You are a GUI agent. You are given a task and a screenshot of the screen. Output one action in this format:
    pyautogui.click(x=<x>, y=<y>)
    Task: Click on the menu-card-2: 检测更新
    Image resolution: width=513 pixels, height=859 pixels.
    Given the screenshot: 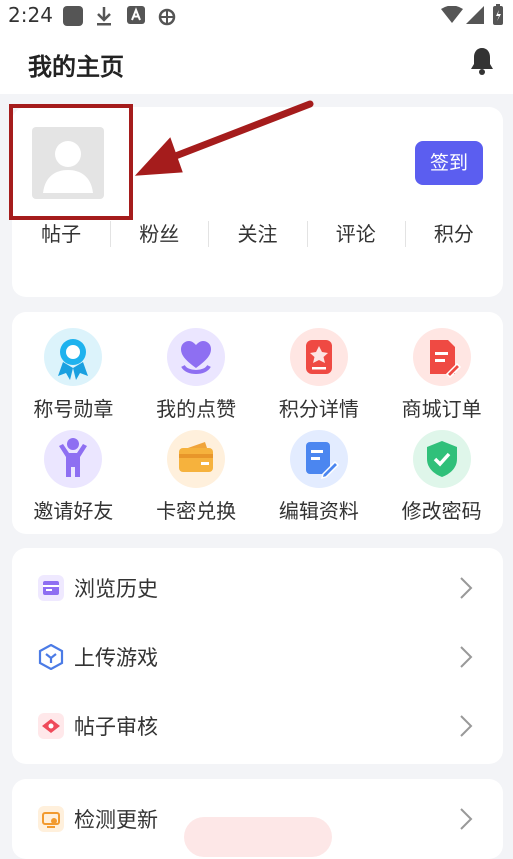 What is the action you would take?
    pyautogui.click(x=257, y=819)
    